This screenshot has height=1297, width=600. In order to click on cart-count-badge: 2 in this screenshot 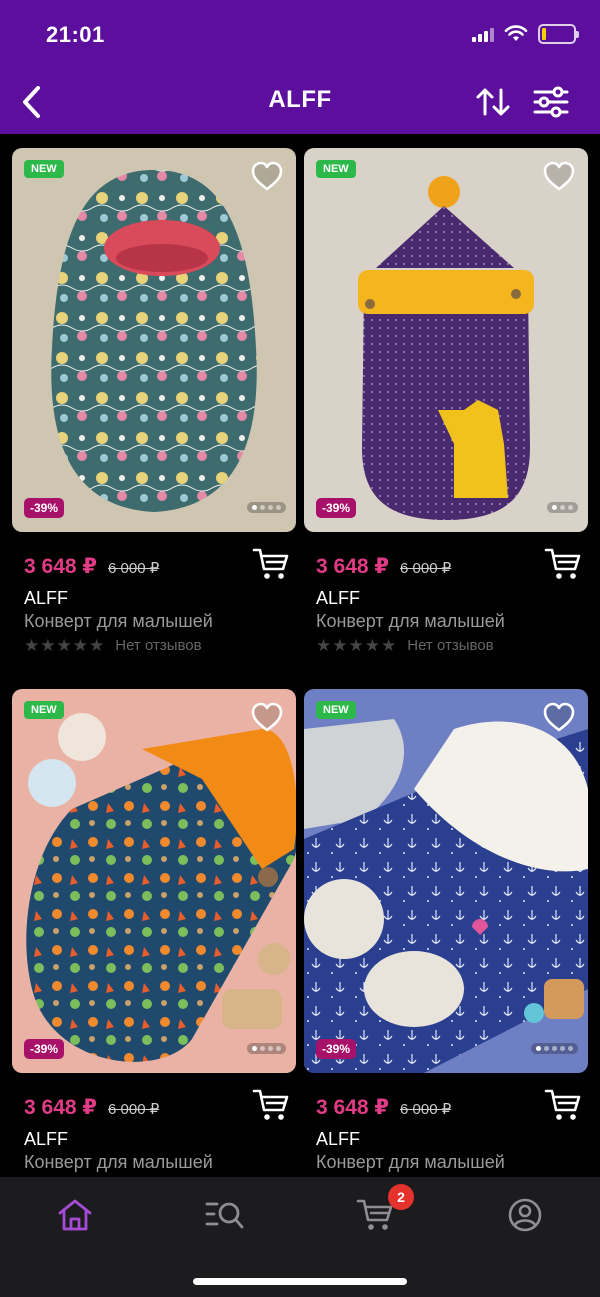, I will do `click(401, 1197)`.